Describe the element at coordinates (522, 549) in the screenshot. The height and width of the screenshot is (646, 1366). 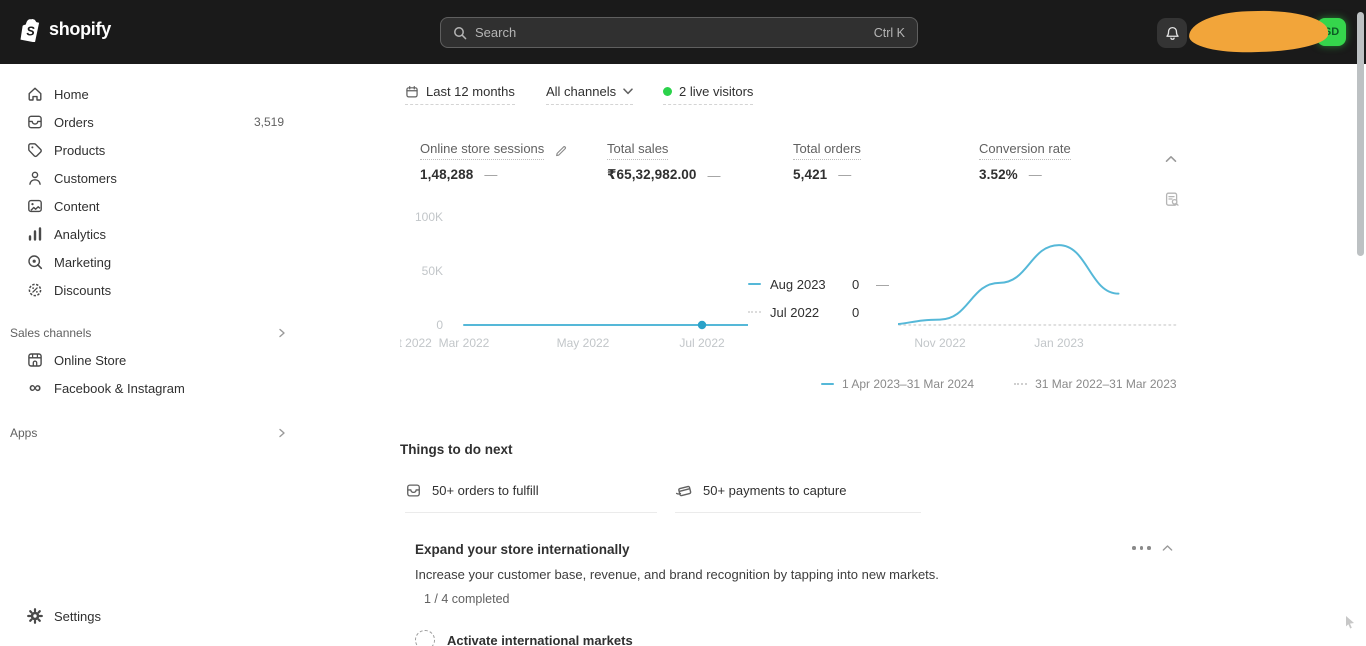
I see `expand-card-title: Expand your store internationally` at that location.